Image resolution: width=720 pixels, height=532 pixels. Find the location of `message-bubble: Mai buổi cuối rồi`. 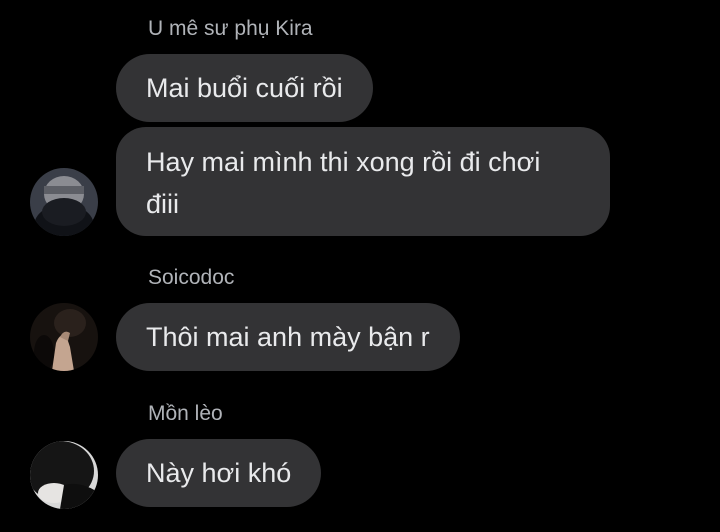

message-bubble: Mai buổi cuối rồi is located at coordinates (244, 88).